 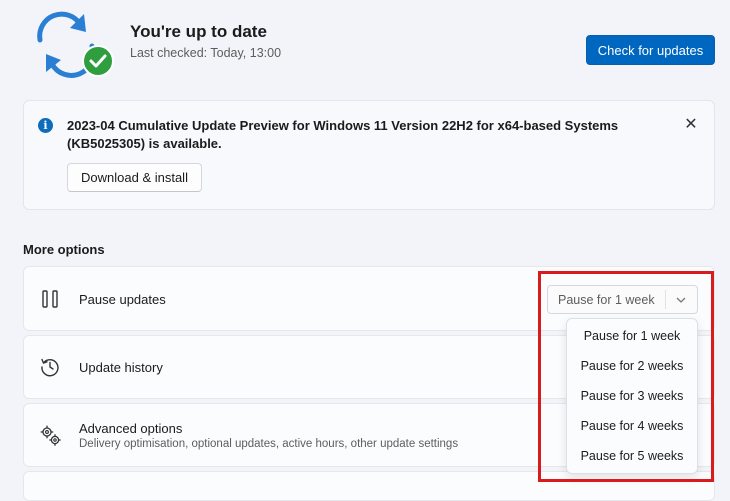 I want to click on pause-updates-label: Pause updates, so click(x=122, y=299).